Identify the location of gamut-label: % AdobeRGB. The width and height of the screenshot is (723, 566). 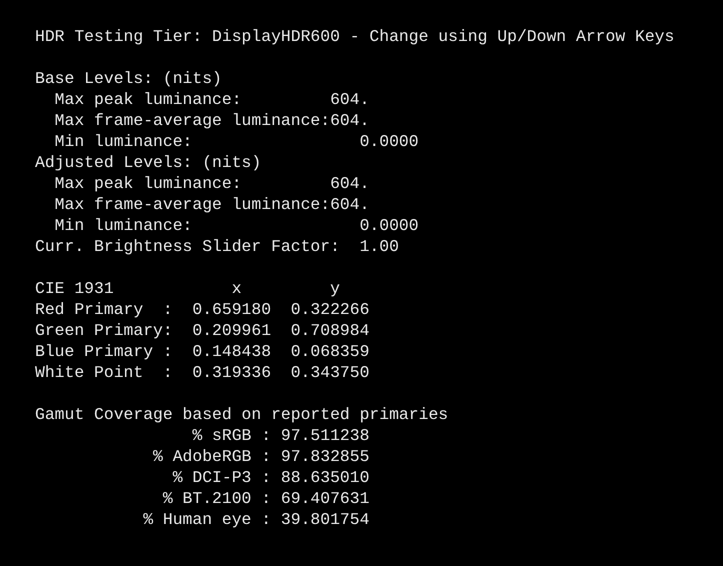
(202, 456).